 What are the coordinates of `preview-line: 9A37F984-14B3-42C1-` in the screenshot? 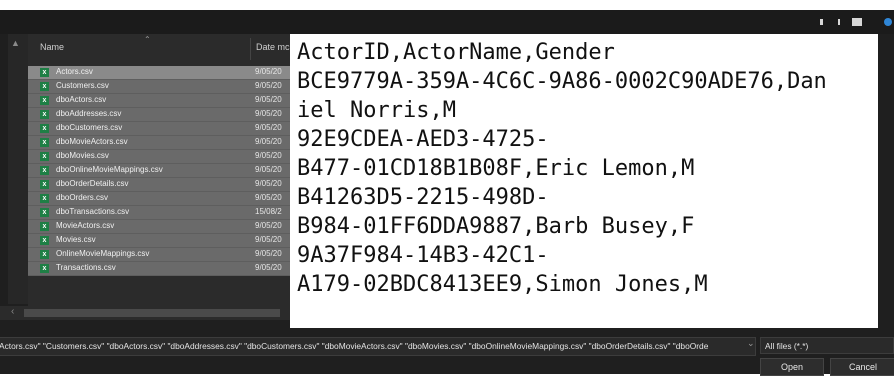 It's located at (423, 255).